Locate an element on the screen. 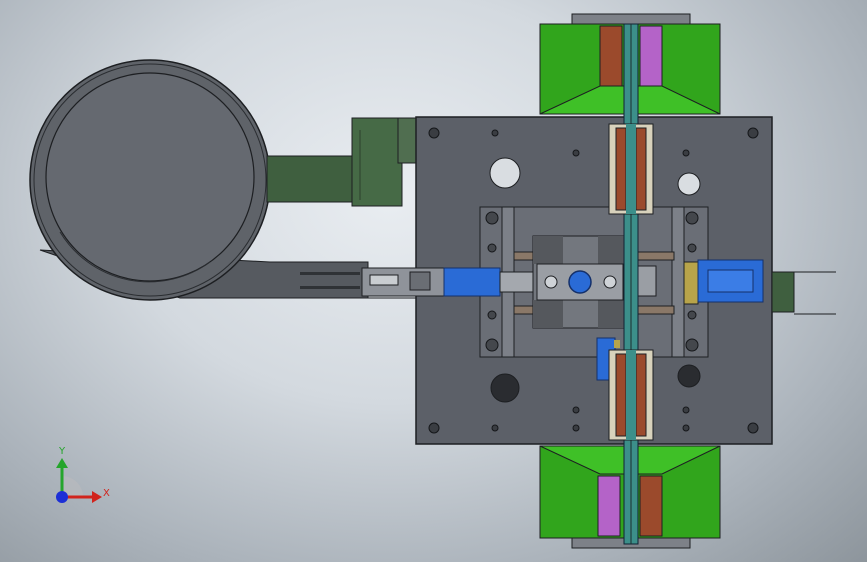  vertical-track is located at coordinates (631, 284).